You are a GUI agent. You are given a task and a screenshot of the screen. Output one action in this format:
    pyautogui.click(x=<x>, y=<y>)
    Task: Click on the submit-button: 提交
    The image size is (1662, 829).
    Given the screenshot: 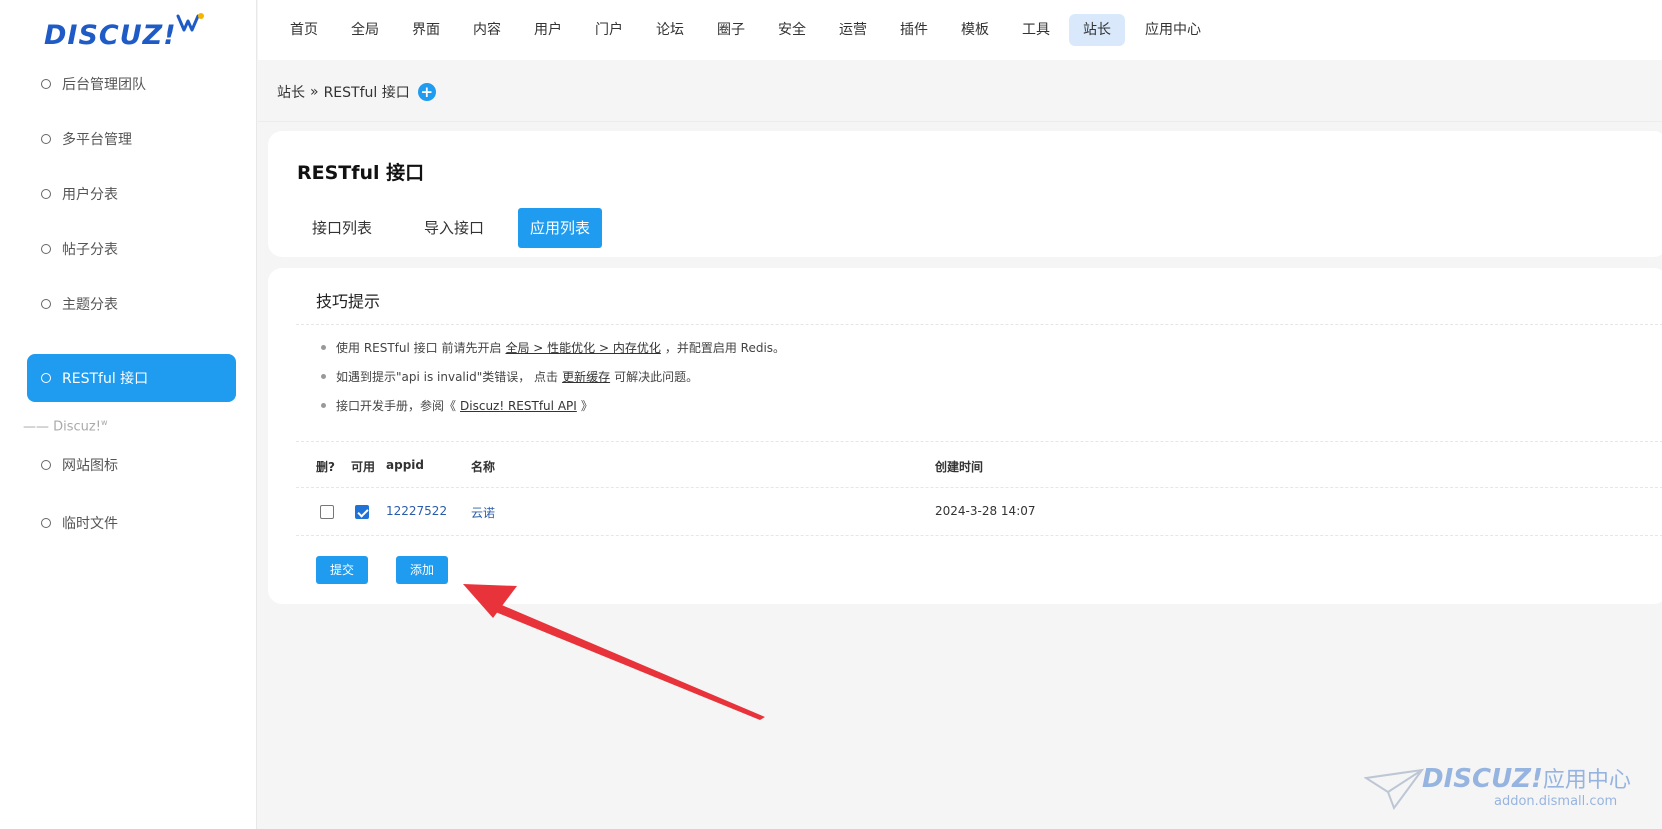 What is the action you would take?
    pyautogui.click(x=342, y=570)
    